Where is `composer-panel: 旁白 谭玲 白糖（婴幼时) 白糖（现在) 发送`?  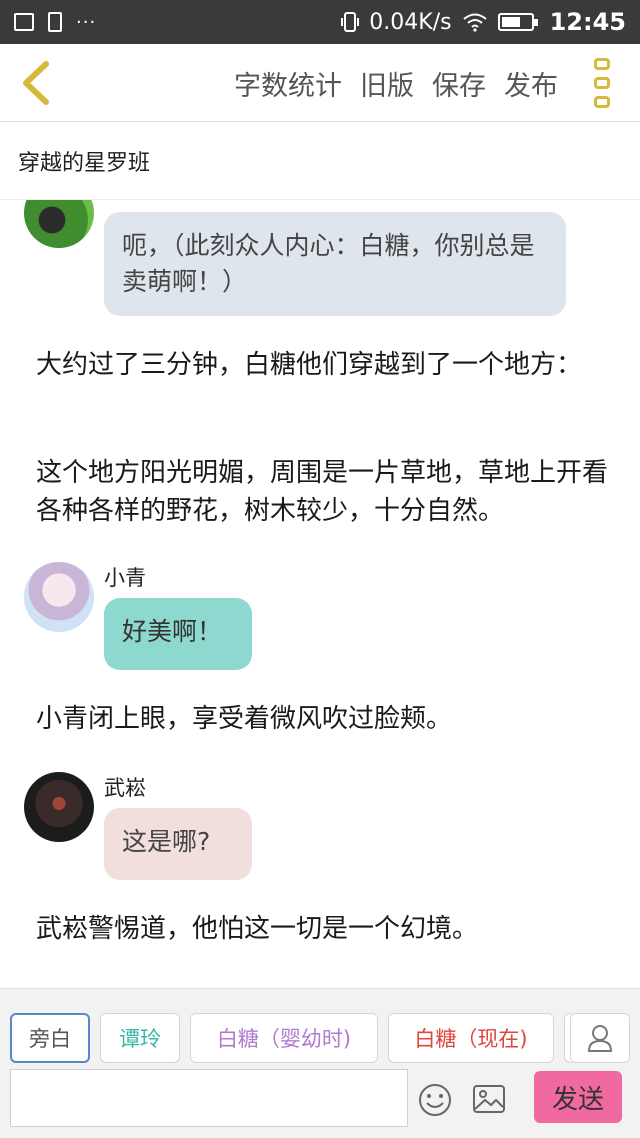 composer-panel: 旁白 谭玲 白糖（婴幼时) 白糖（现在) 发送 is located at coordinates (320, 1063).